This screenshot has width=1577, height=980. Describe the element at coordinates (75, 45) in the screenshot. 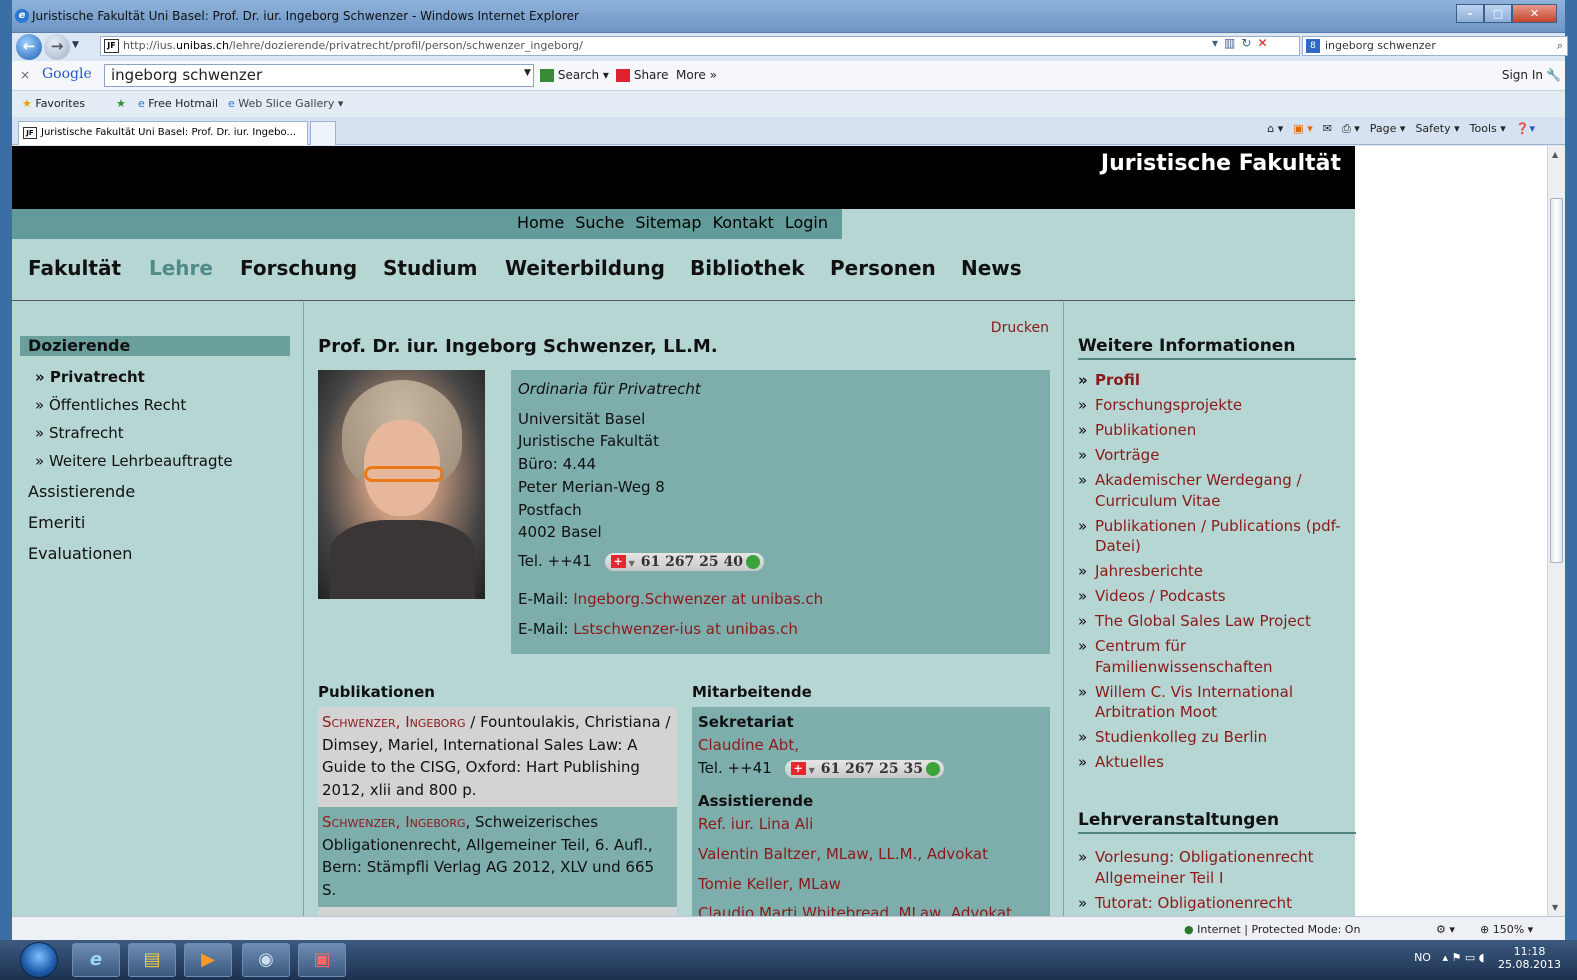

I see `history-dropdown-icon: ▼` at that location.